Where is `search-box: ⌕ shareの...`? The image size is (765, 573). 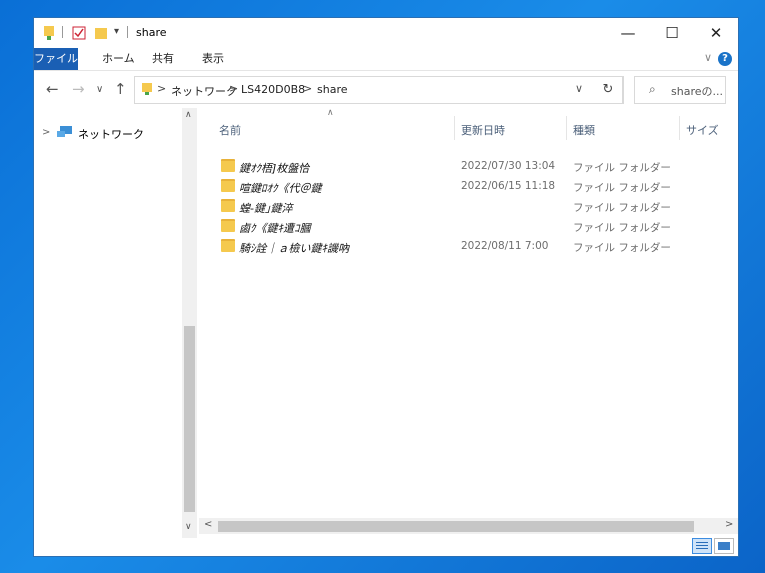
search-box: ⌕ shareの... is located at coordinates (680, 90).